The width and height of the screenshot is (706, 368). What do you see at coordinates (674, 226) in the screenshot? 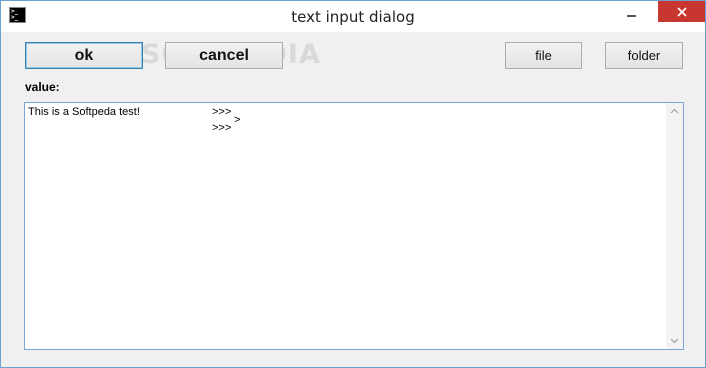
I see `vertical-scrollbar` at bounding box center [674, 226].